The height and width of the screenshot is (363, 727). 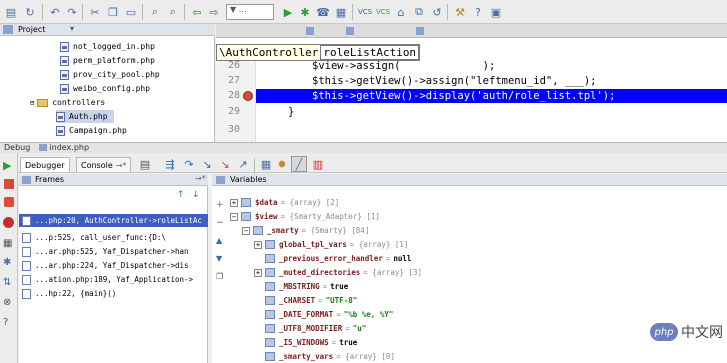 What do you see at coordinates (338, 272) in the screenshot?
I see `variable-row: + _muted_directories = {array} [3]` at bounding box center [338, 272].